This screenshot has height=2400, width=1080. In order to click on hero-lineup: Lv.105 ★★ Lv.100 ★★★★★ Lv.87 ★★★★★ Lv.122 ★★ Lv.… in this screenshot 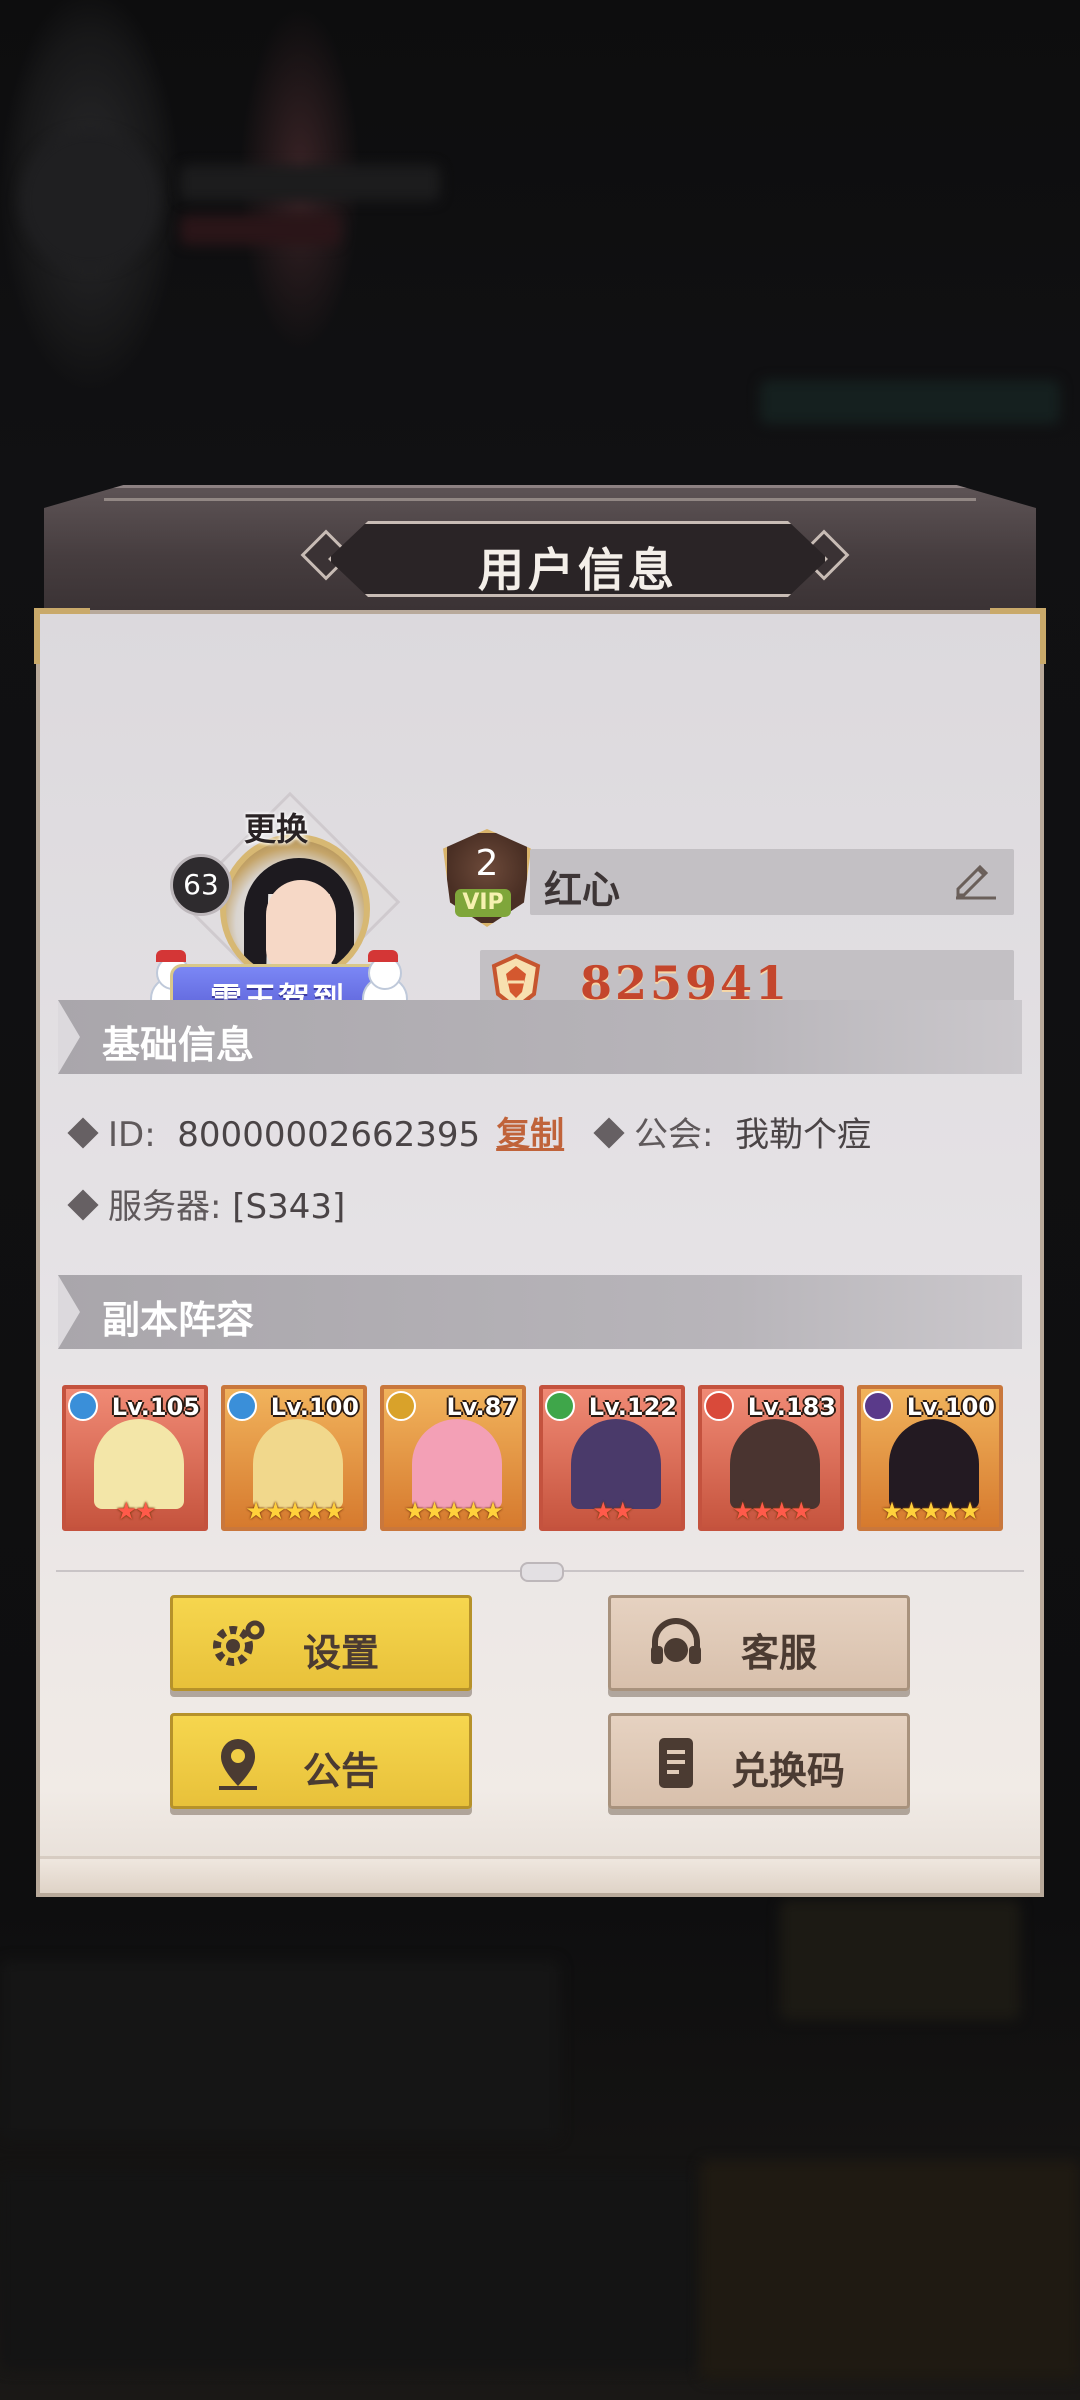, I will do `click(540, 1460)`.